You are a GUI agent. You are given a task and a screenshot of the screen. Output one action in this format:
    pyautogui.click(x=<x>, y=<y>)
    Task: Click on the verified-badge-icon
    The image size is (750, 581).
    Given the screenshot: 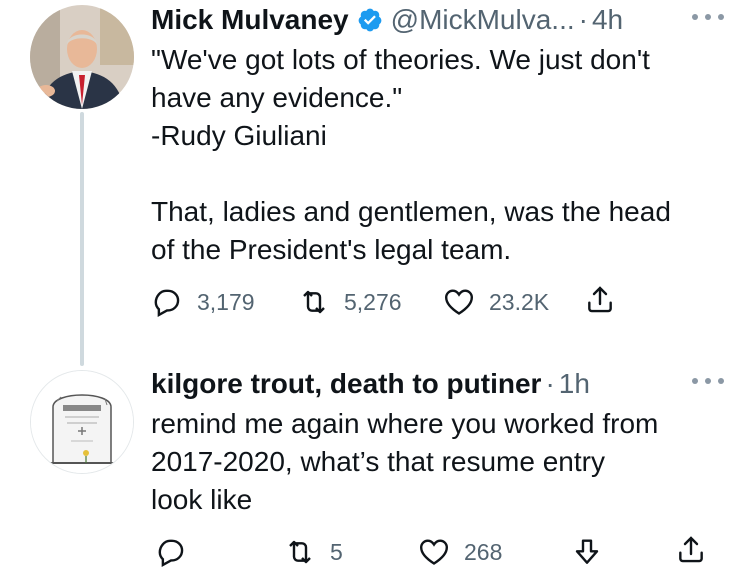 What is the action you would take?
    pyautogui.click(x=370, y=20)
    